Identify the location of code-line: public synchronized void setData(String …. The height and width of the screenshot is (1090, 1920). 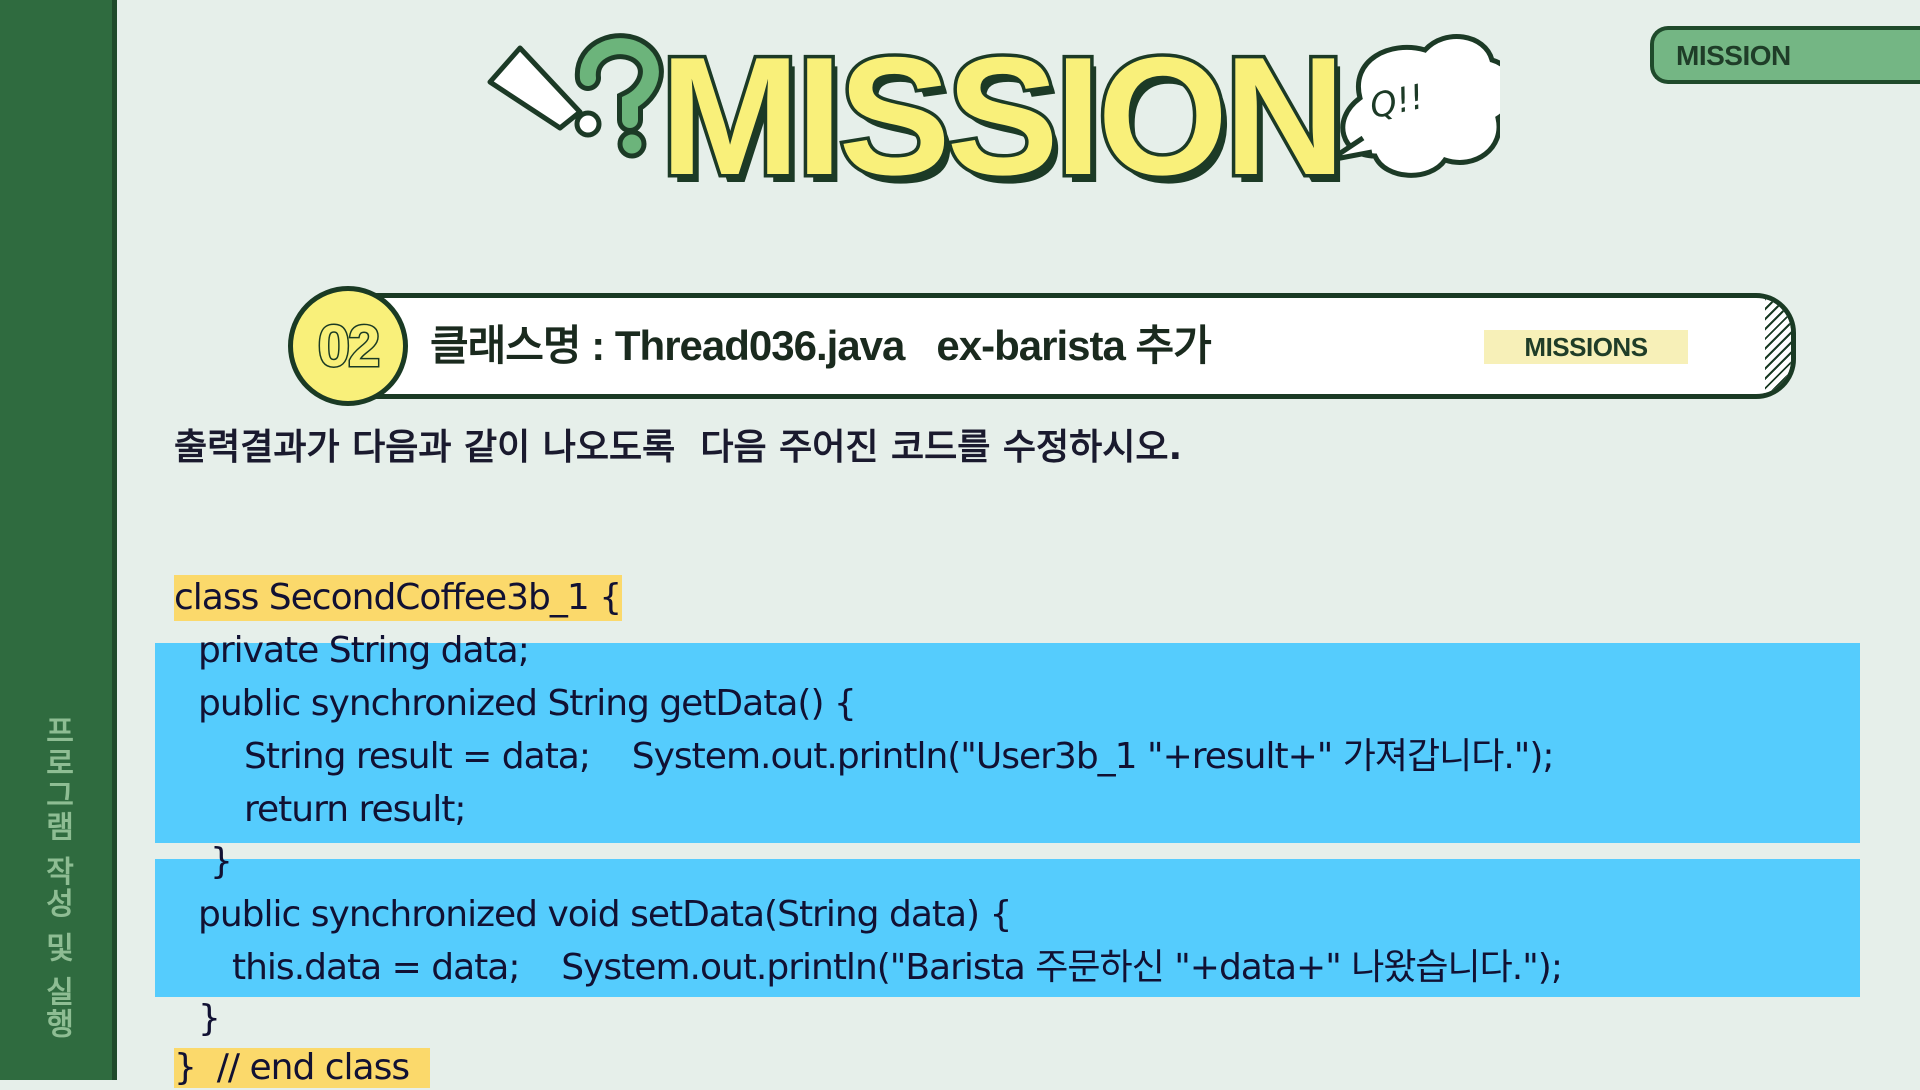
(605, 914).